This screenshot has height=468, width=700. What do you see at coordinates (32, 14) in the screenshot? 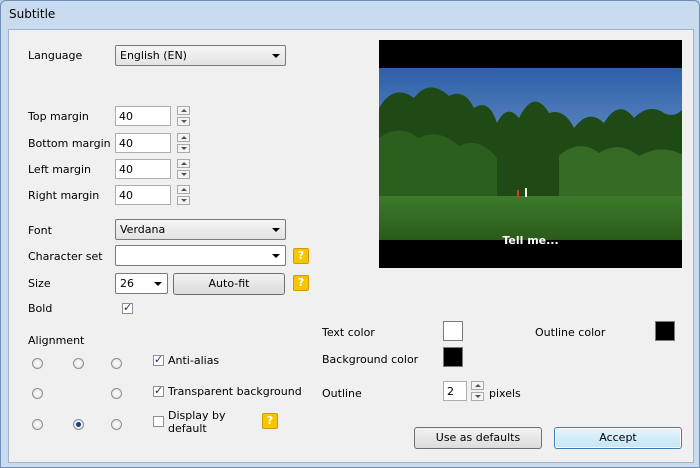
I see `window-title: Subtitle` at bounding box center [32, 14].